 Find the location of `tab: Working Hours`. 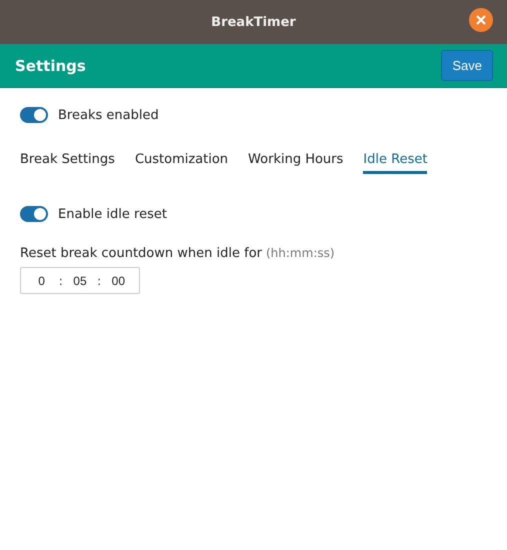

tab: Working Hours is located at coordinates (296, 163).